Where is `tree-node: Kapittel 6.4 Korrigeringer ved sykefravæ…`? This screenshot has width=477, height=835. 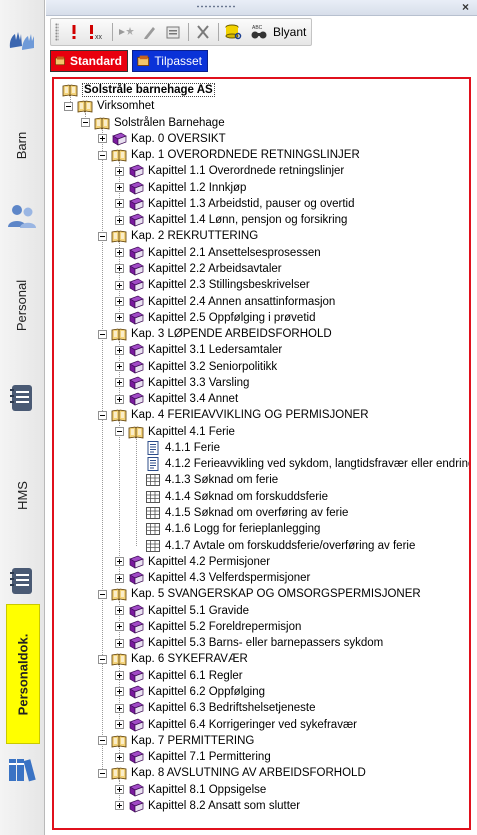 tree-node: Kapittel 6.4 Korrigeringer ved sykefravæ… is located at coordinates (236, 725).